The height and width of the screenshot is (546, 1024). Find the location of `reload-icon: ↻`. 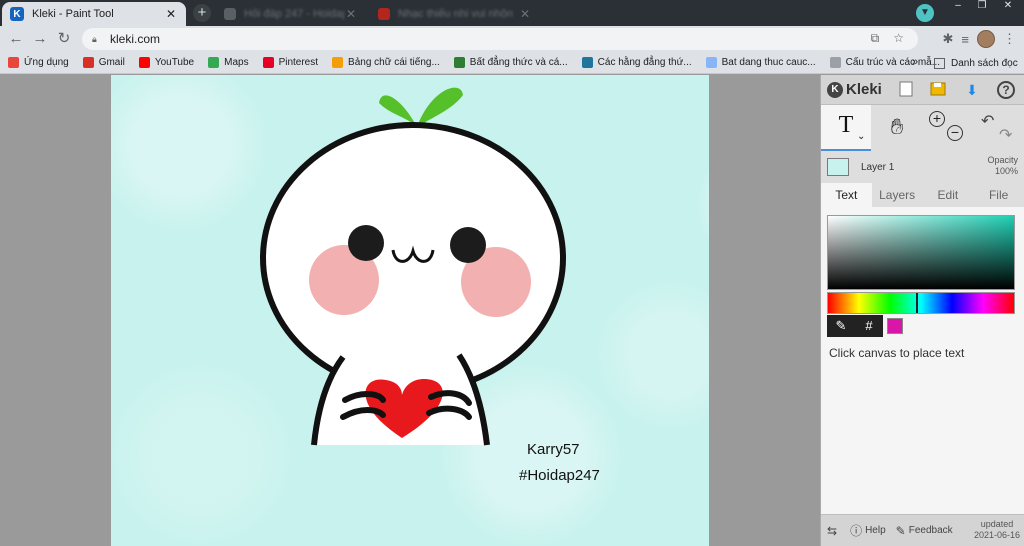

reload-icon: ↻ is located at coordinates (64, 39).